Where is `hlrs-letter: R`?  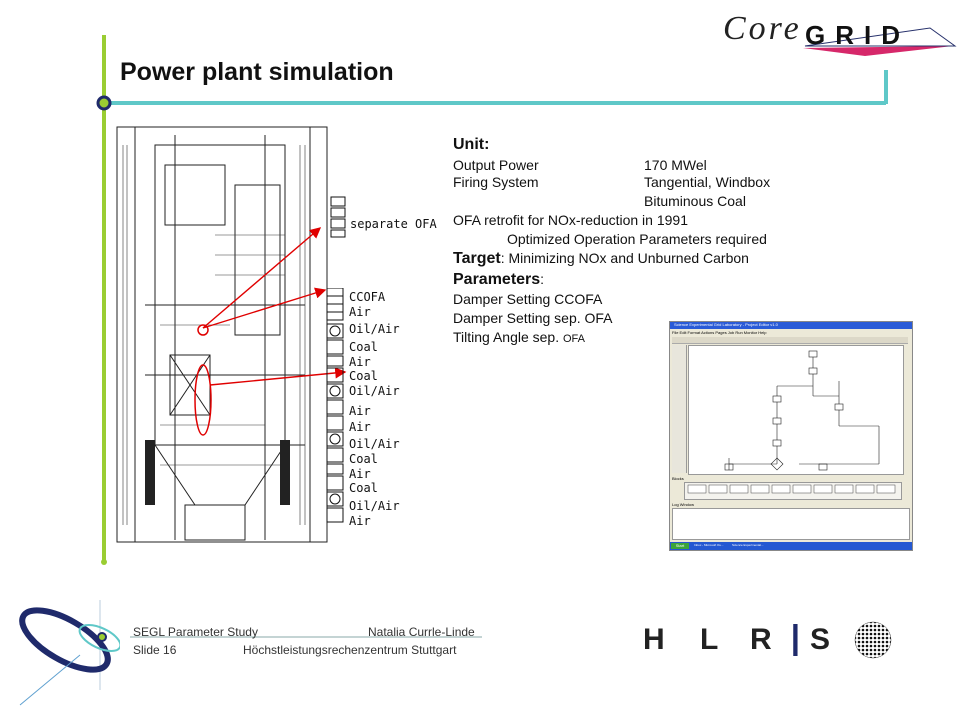 hlrs-letter: R is located at coordinates (761, 639).